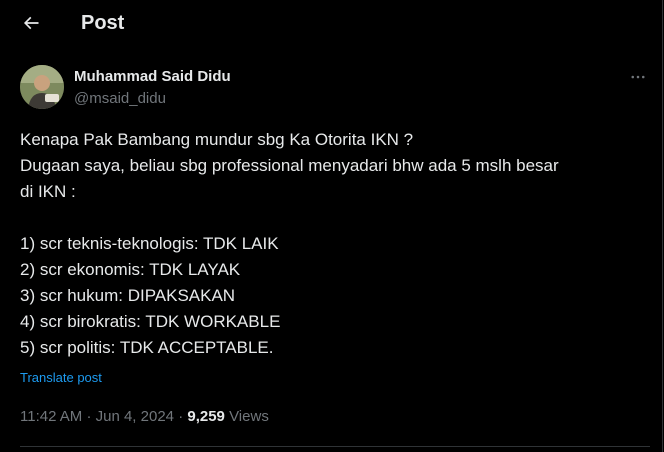  I want to click on author-display-name: Muhammad Said Didu, so click(152, 77).